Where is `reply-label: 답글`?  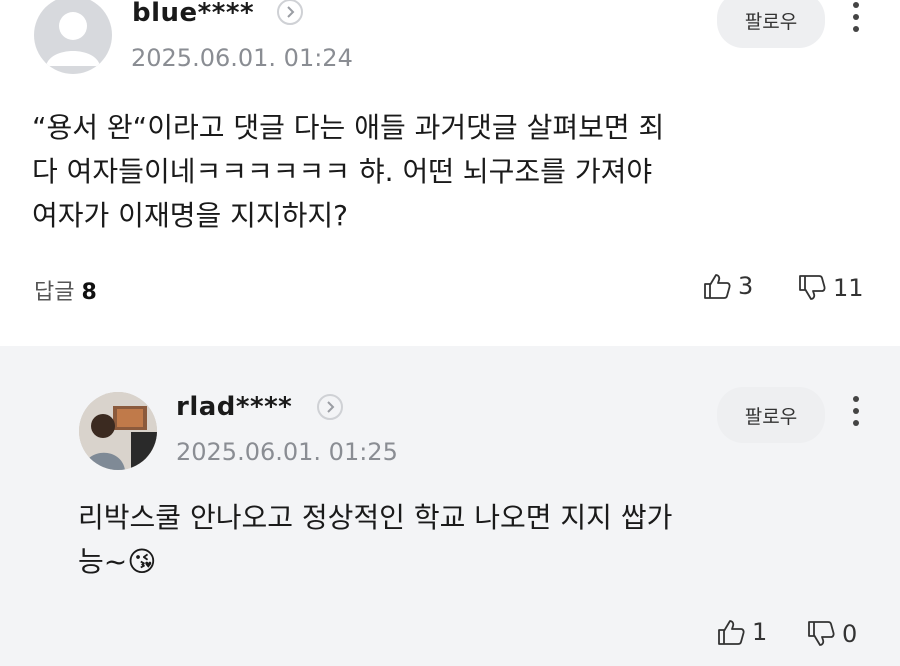
reply-label: 답글 is located at coordinates (54, 292).